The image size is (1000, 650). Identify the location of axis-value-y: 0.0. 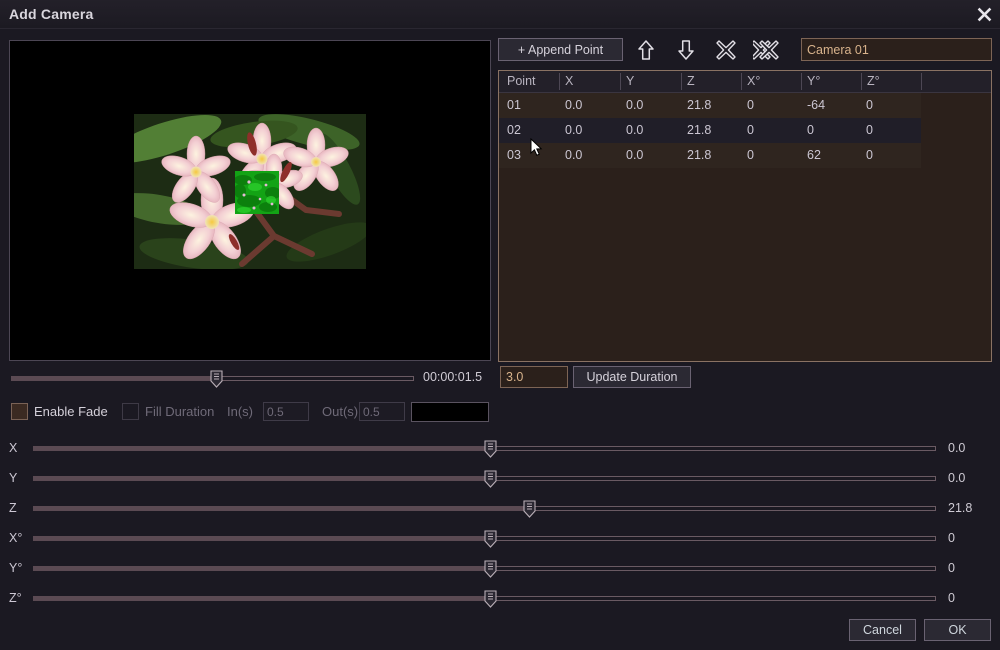
(957, 478).